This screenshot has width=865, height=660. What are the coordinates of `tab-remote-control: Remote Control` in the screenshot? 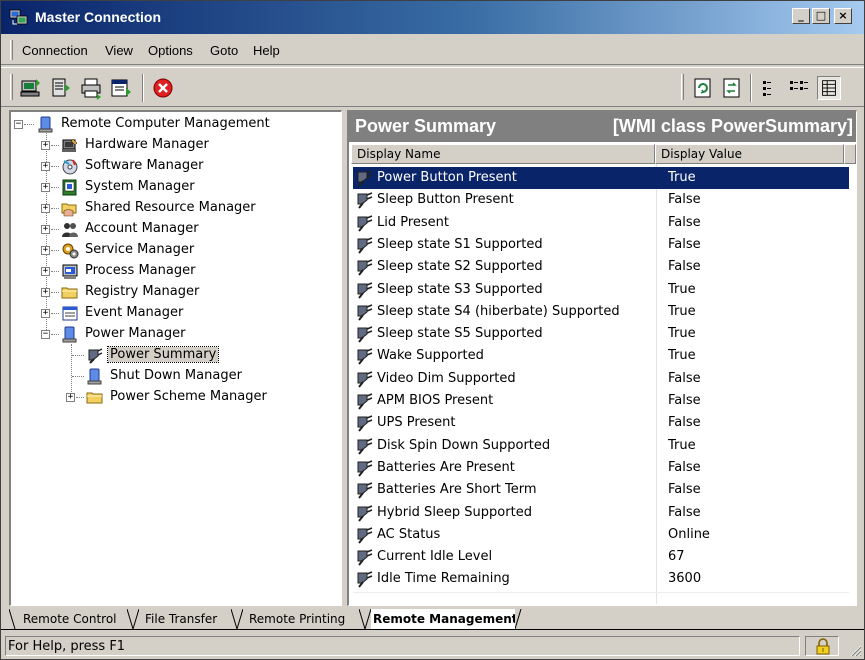 It's located at (68, 619).